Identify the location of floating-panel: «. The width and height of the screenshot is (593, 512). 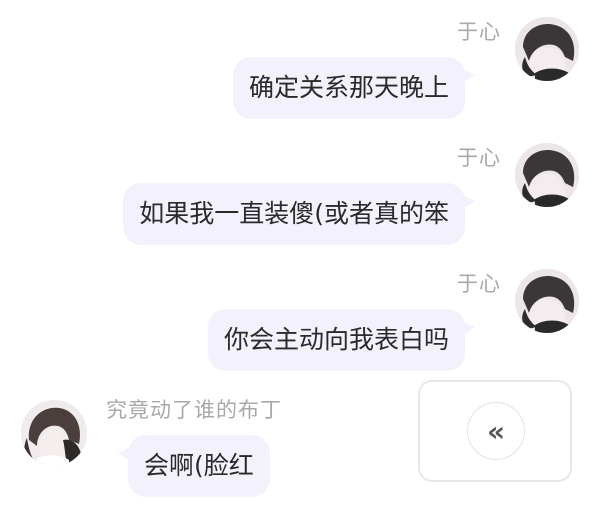
(495, 431).